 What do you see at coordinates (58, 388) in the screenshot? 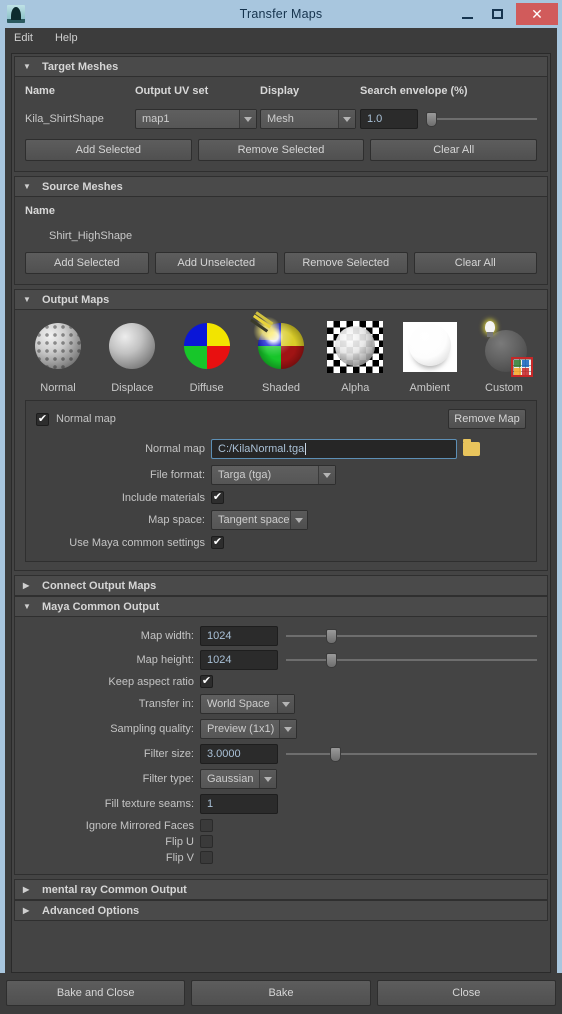
I see `output-map-label: Normal` at bounding box center [58, 388].